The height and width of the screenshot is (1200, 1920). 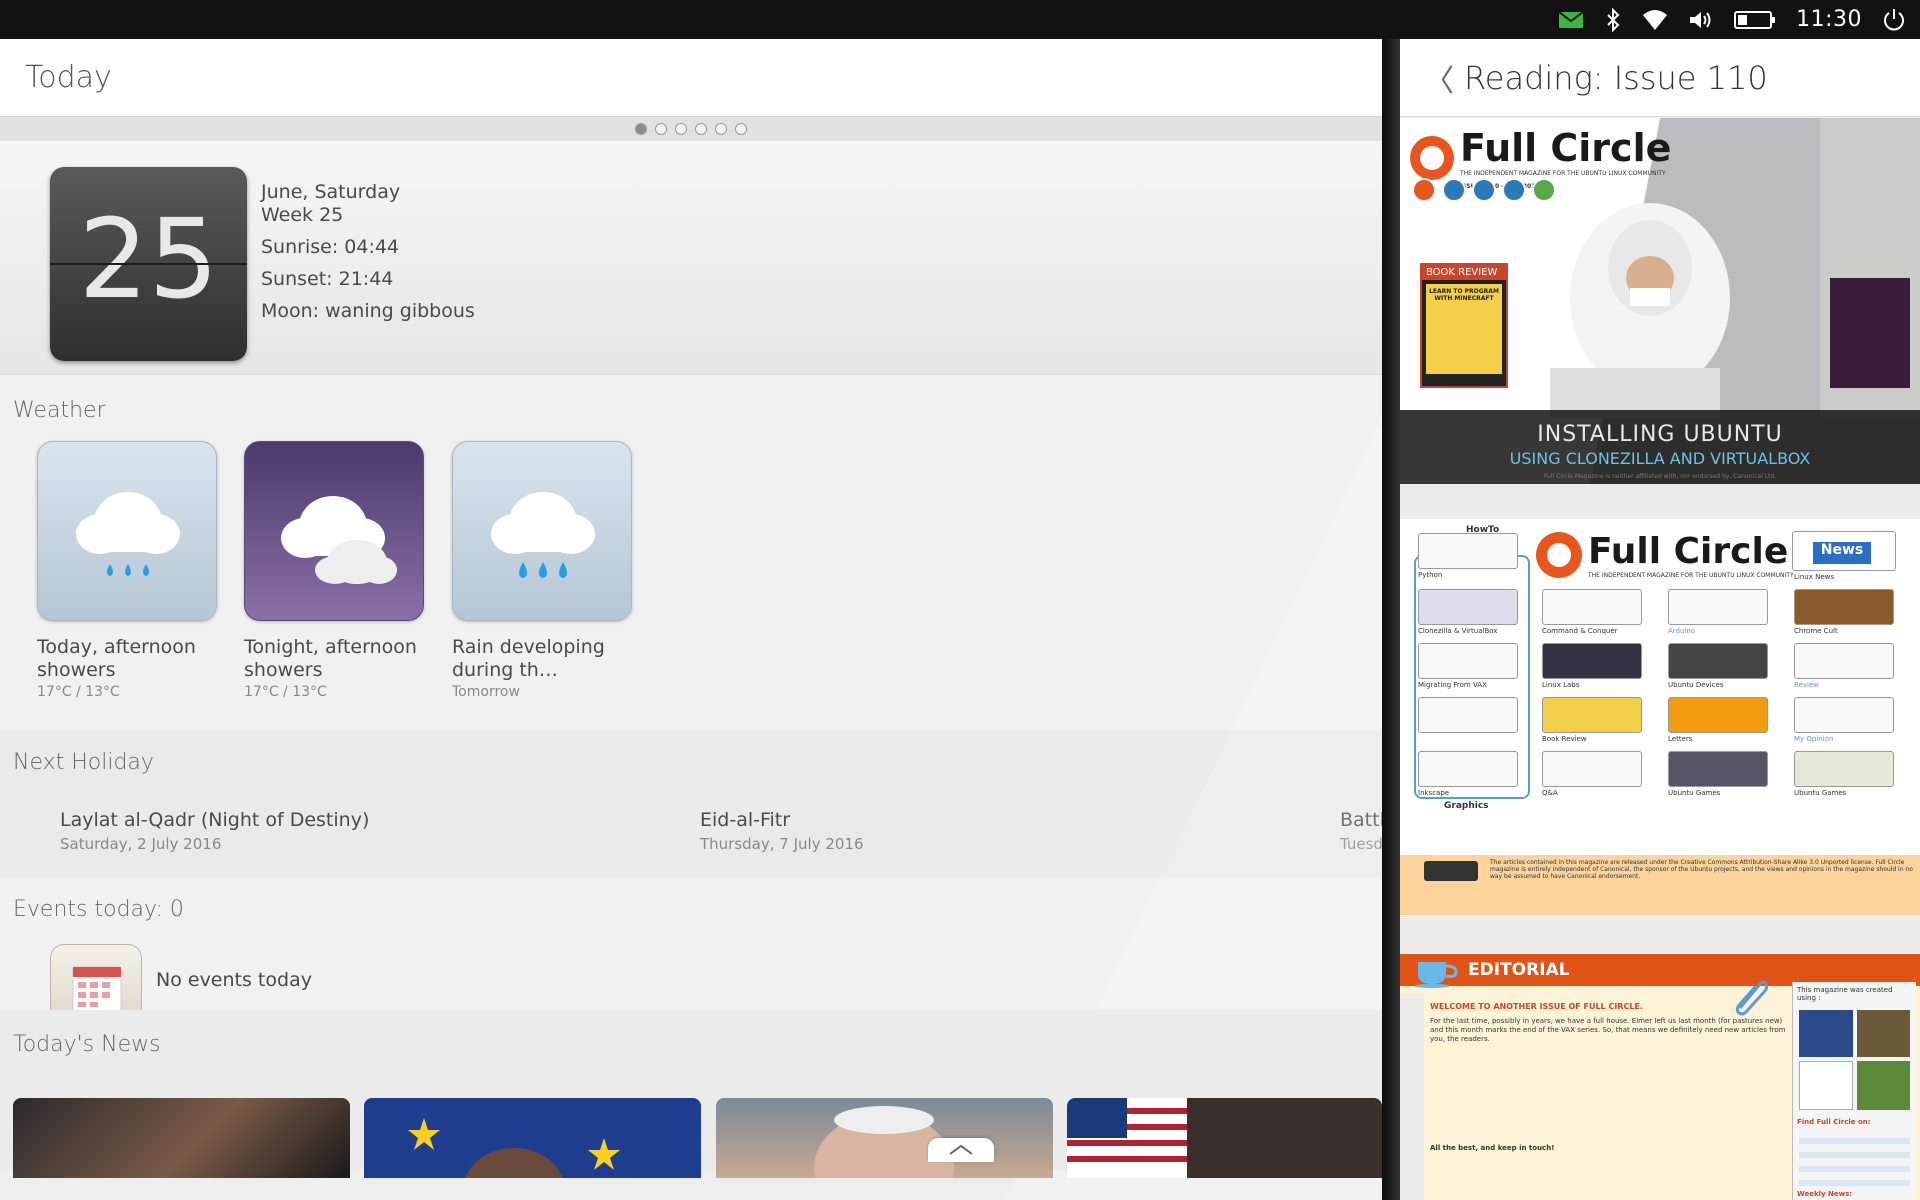 What do you see at coordinates (1484, 190) in the screenshot?
I see `category-icons` at bounding box center [1484, 190].